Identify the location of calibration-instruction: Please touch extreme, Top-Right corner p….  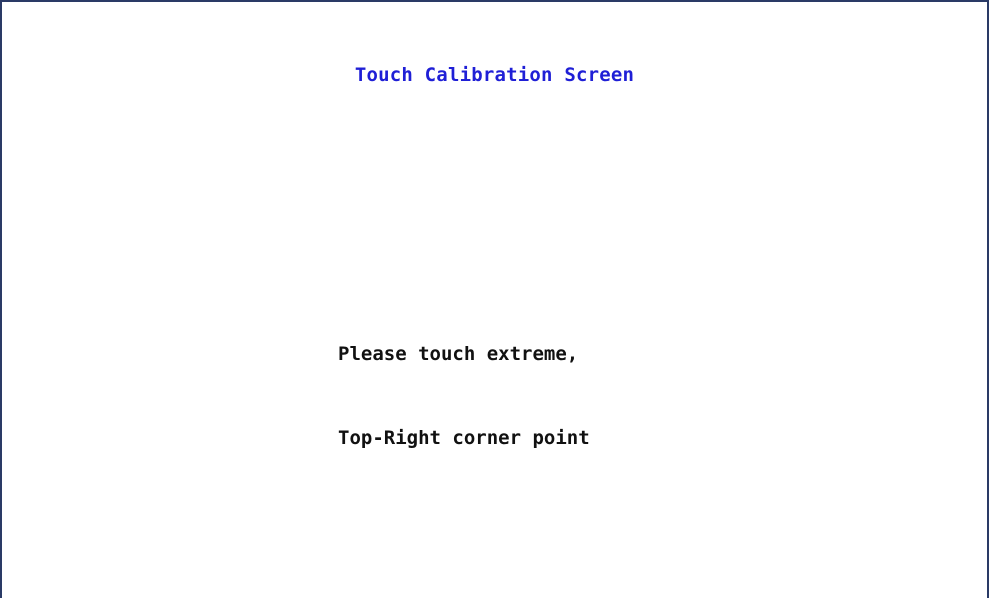
(464, 396).